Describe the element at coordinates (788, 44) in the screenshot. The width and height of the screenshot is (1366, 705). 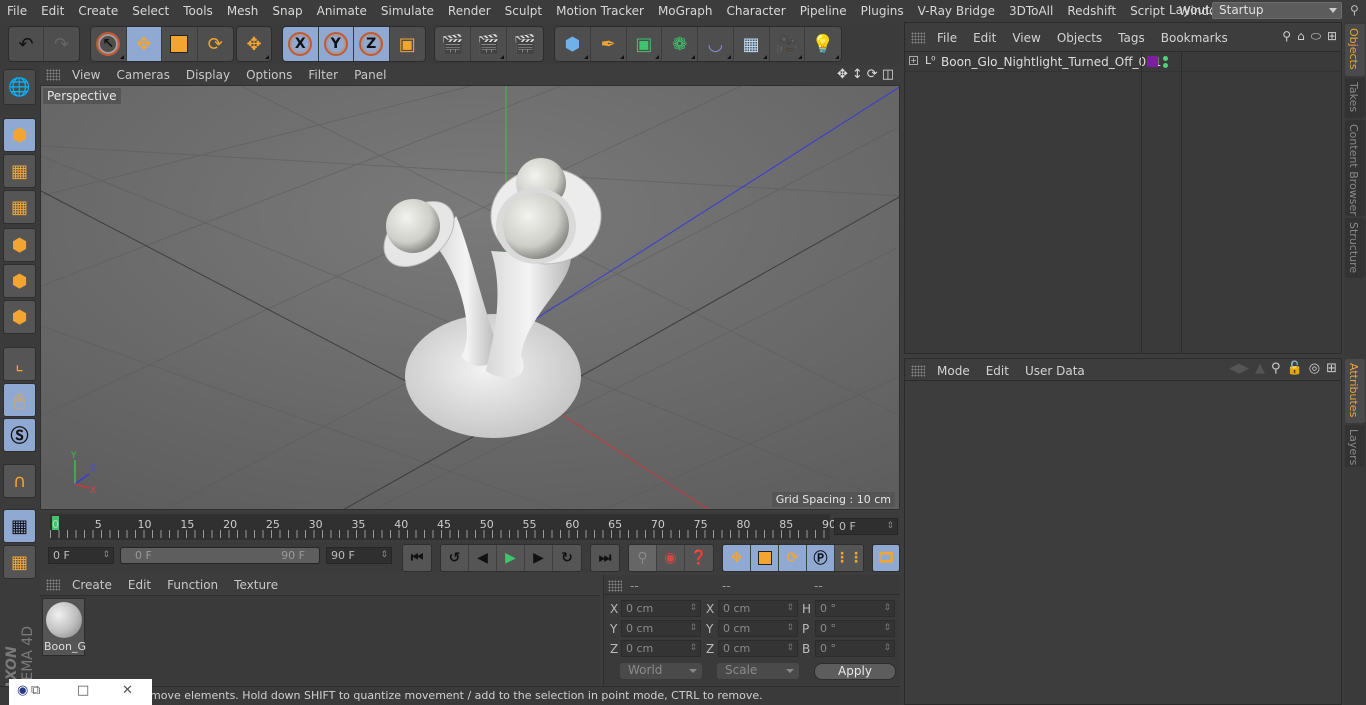
I see `camera-button: 🎥` at that location.